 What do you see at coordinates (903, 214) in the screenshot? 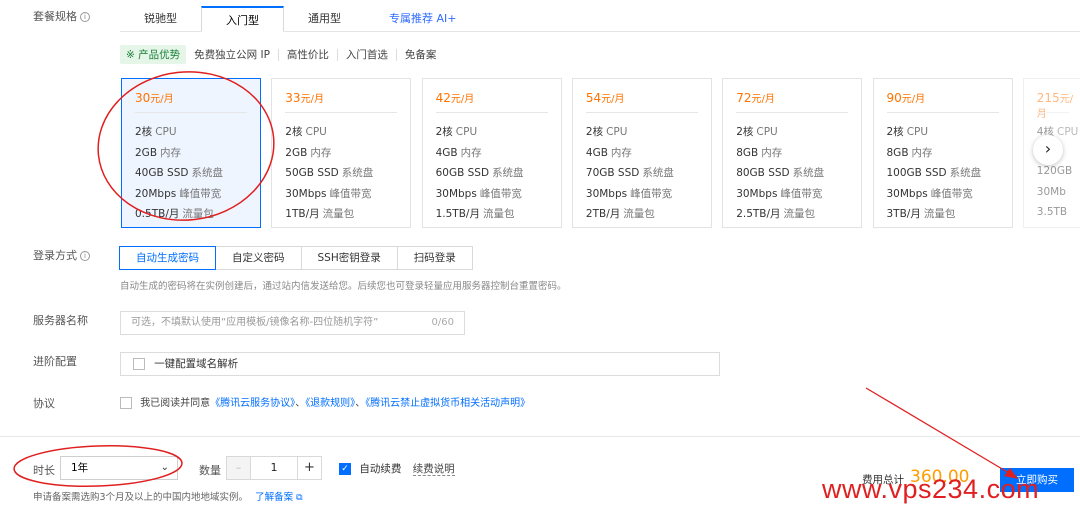
I see `plan-spec-value: 3TB/月` at bounding box center [903, 214].